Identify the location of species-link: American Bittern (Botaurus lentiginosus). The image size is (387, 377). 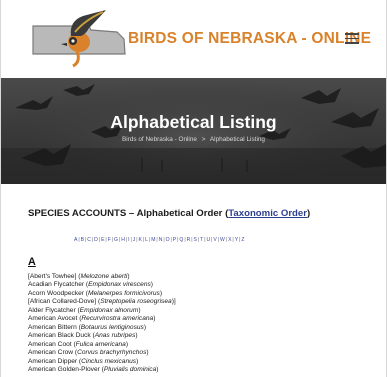
(87, 327).